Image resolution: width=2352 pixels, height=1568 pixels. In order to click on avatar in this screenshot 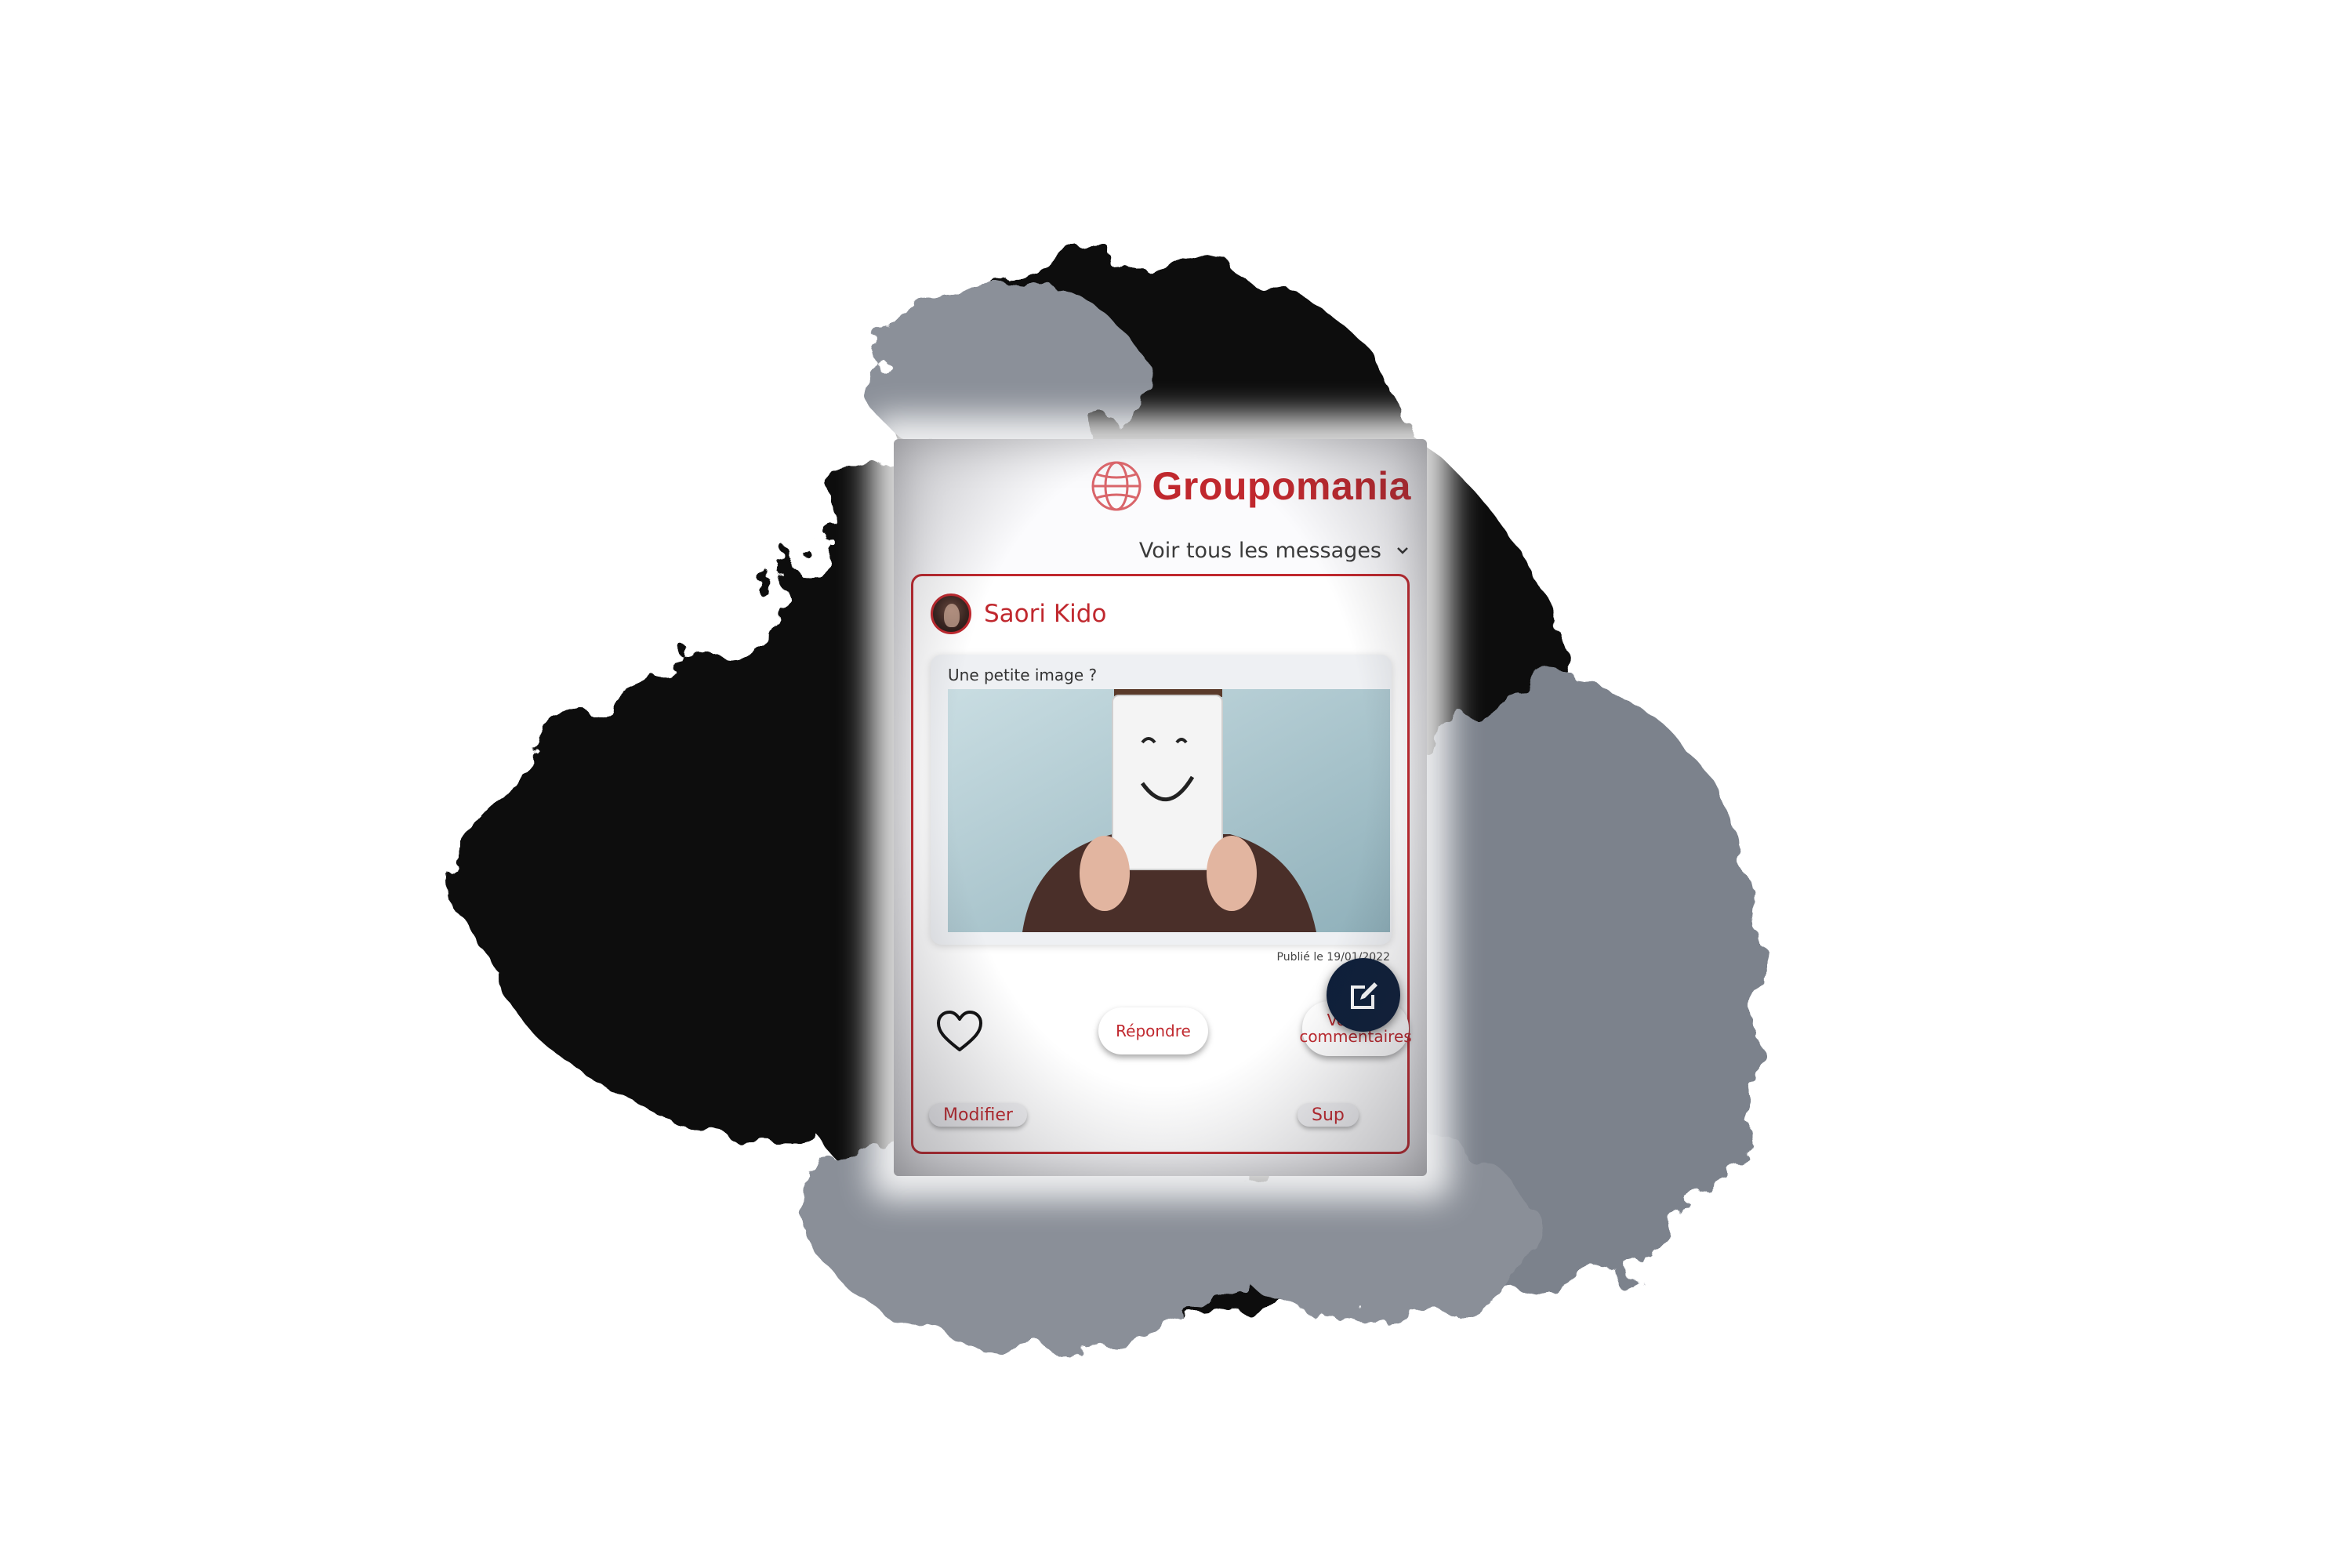, I will do `click(951, 613)`.